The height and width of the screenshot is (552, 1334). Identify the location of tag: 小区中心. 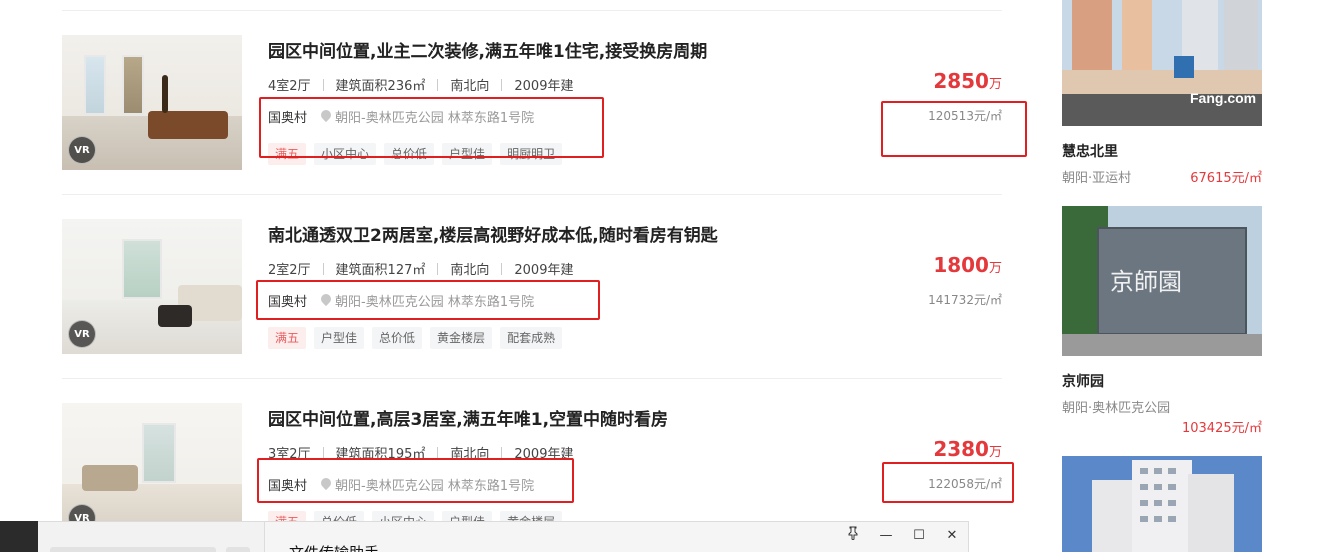
(345, 154).